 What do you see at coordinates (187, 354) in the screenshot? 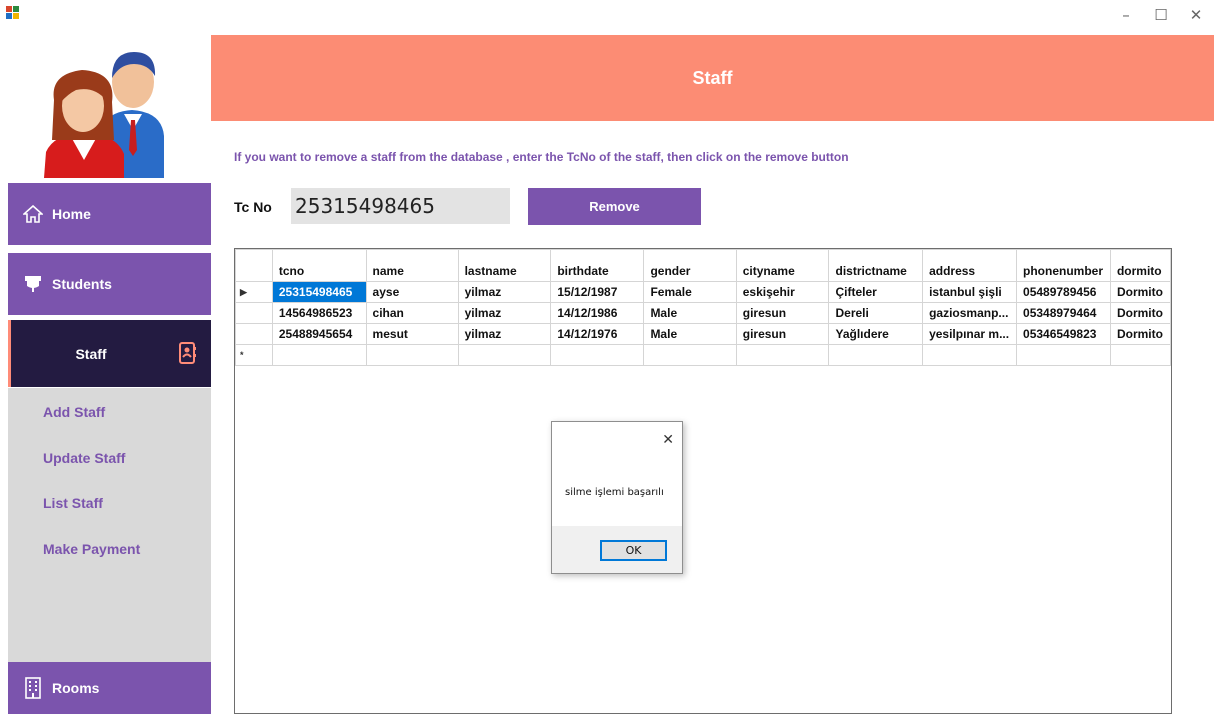
I see `contact-book-icon` at bounding box center [187, 354].